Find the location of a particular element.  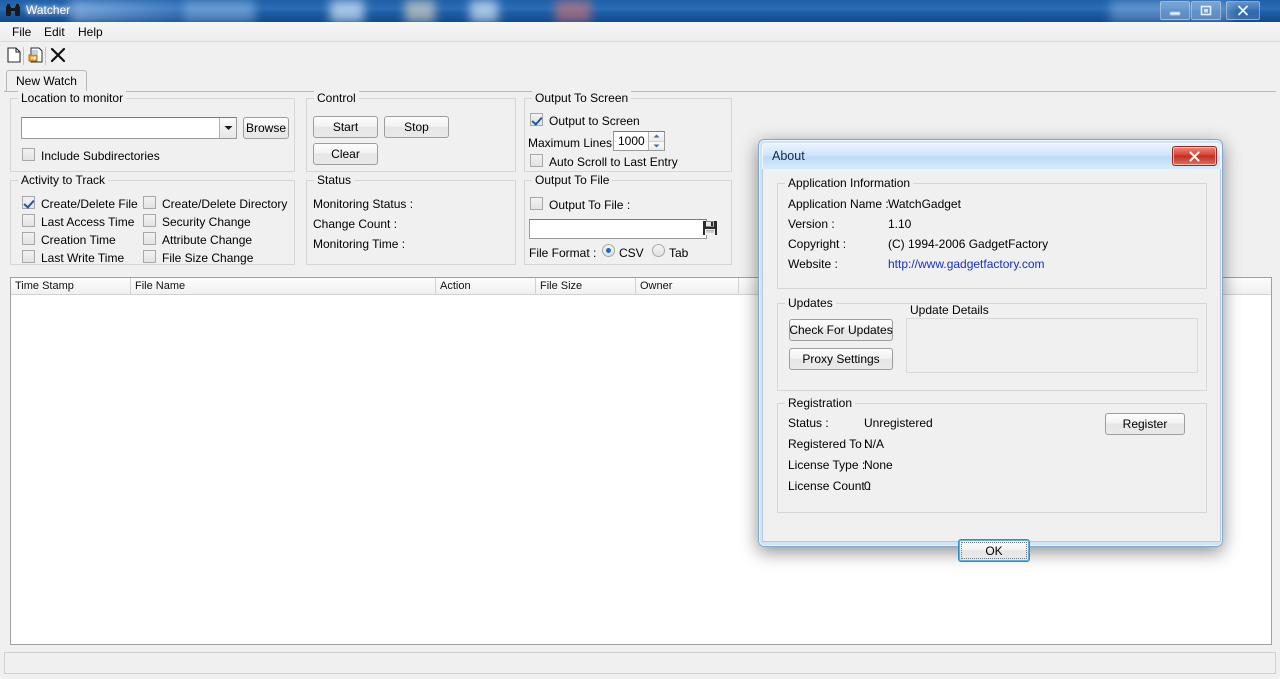

radio-tab-label: Tab is located at coordinates (679, 253).